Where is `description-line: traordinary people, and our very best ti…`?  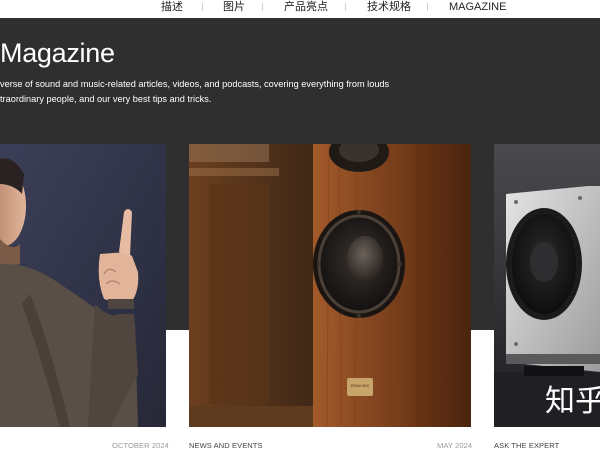
description-line: traordinary people, and our very best ti… is located at coordinates (106, 99).